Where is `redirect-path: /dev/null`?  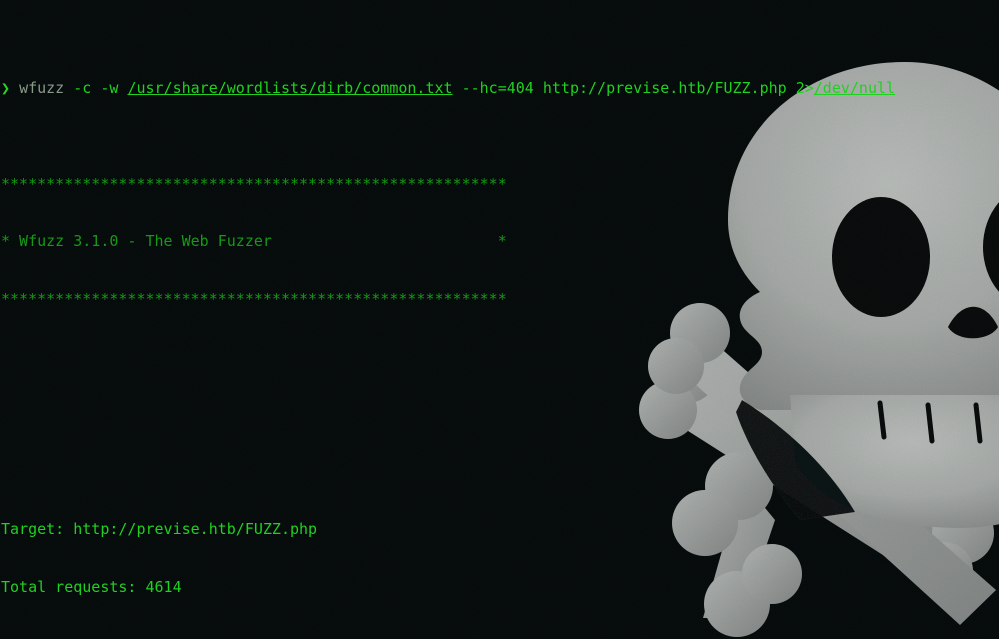
redirect-path: /dev/null is located at coordinates (854, 87).